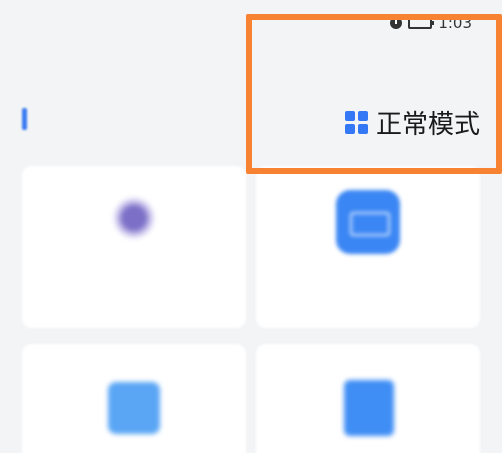 Image resolution: width=502 pixels, height=453 pixels. Describe the element at coordinates (368, 222) in the screenshot. I see `id-card-icon` at that location.